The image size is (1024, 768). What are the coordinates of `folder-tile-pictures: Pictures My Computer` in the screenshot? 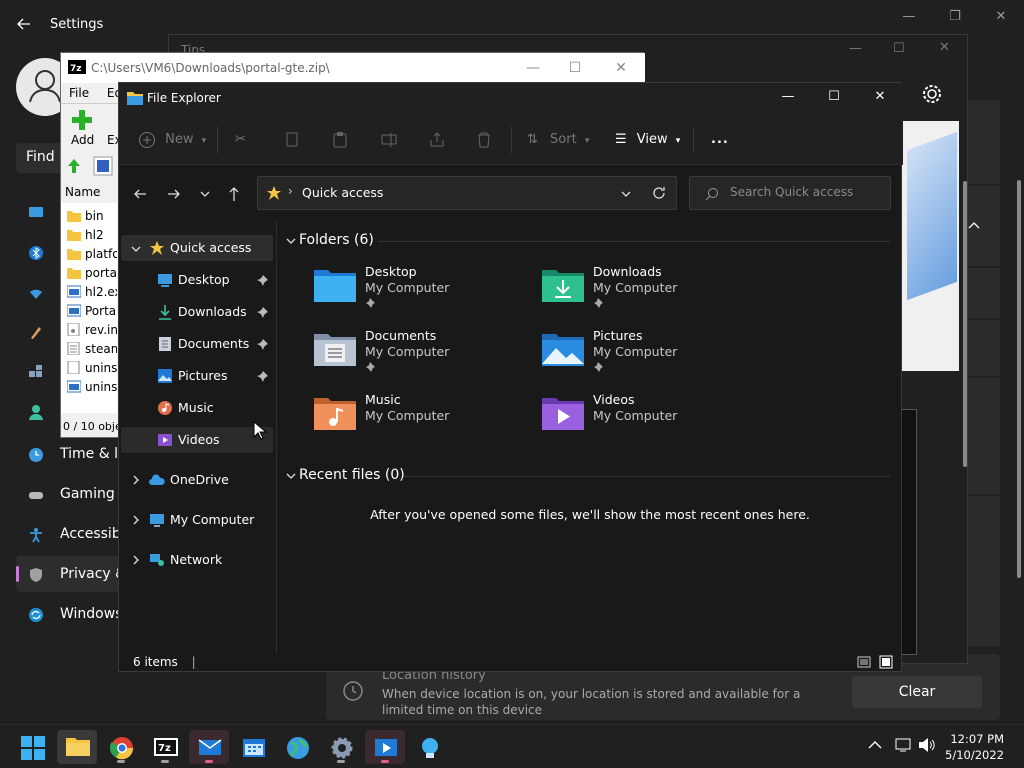 It's located at (652, 355).